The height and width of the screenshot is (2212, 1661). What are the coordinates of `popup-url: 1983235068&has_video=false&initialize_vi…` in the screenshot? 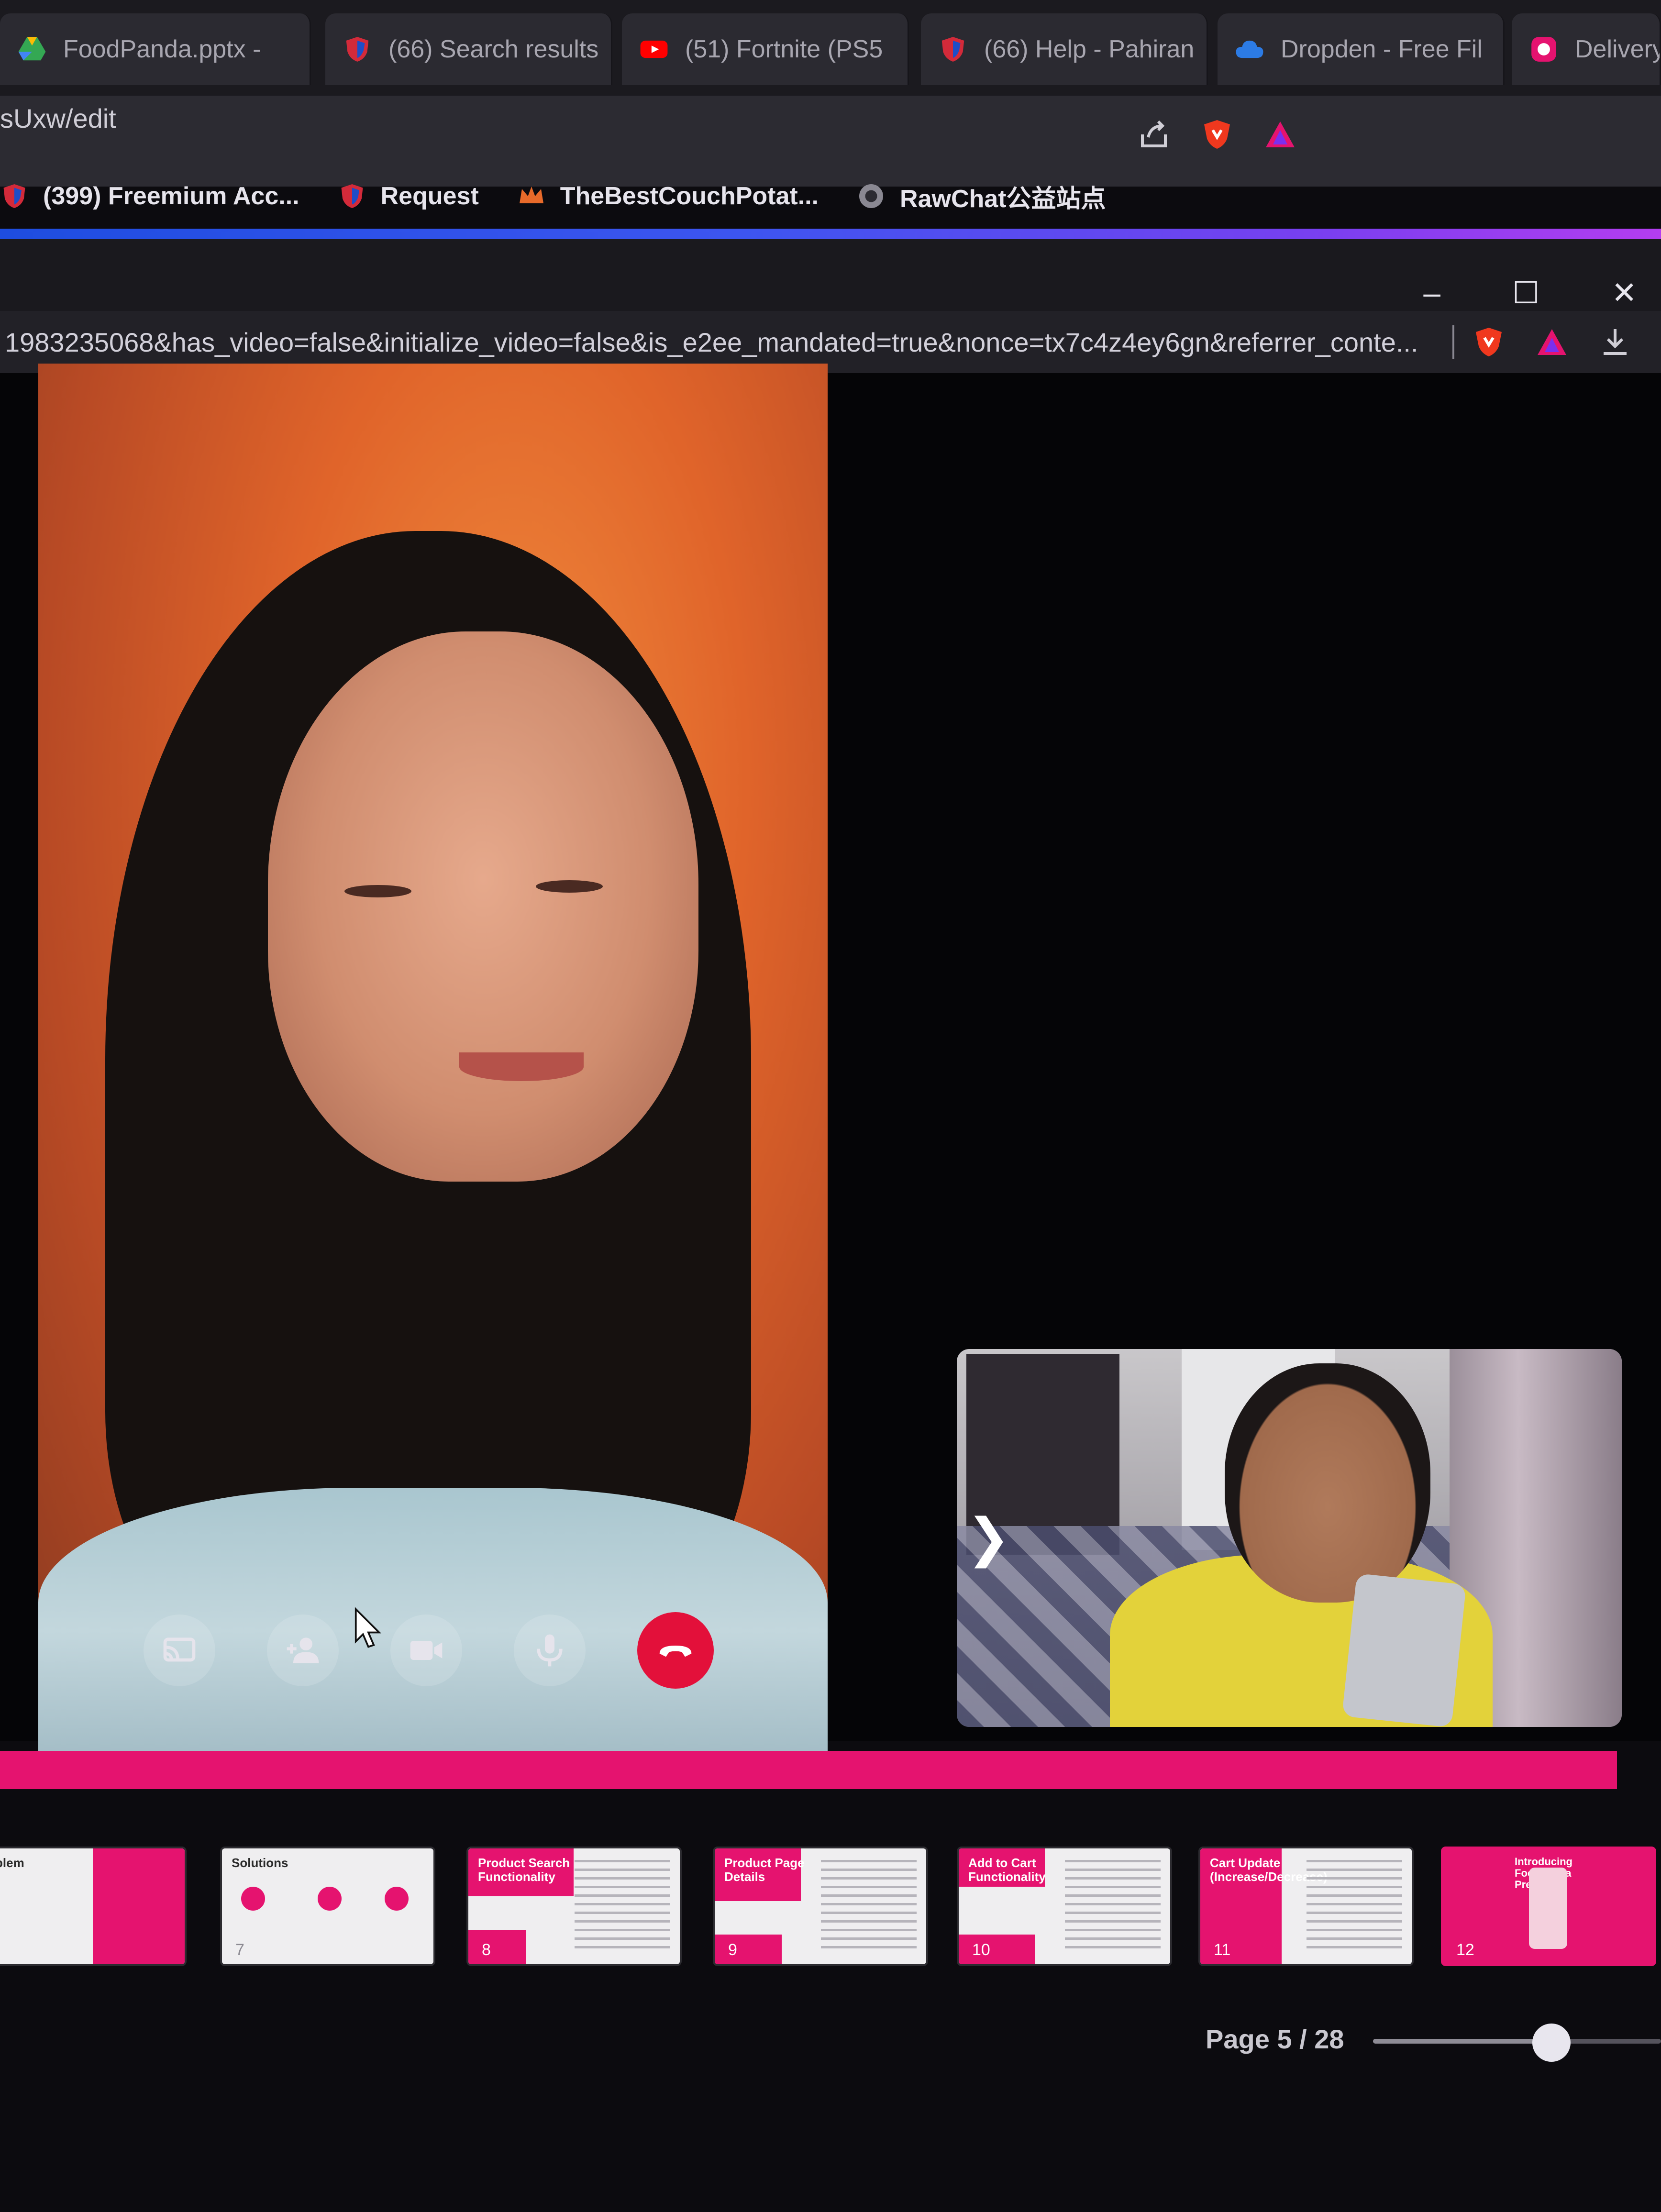 It's located at (717, 342).